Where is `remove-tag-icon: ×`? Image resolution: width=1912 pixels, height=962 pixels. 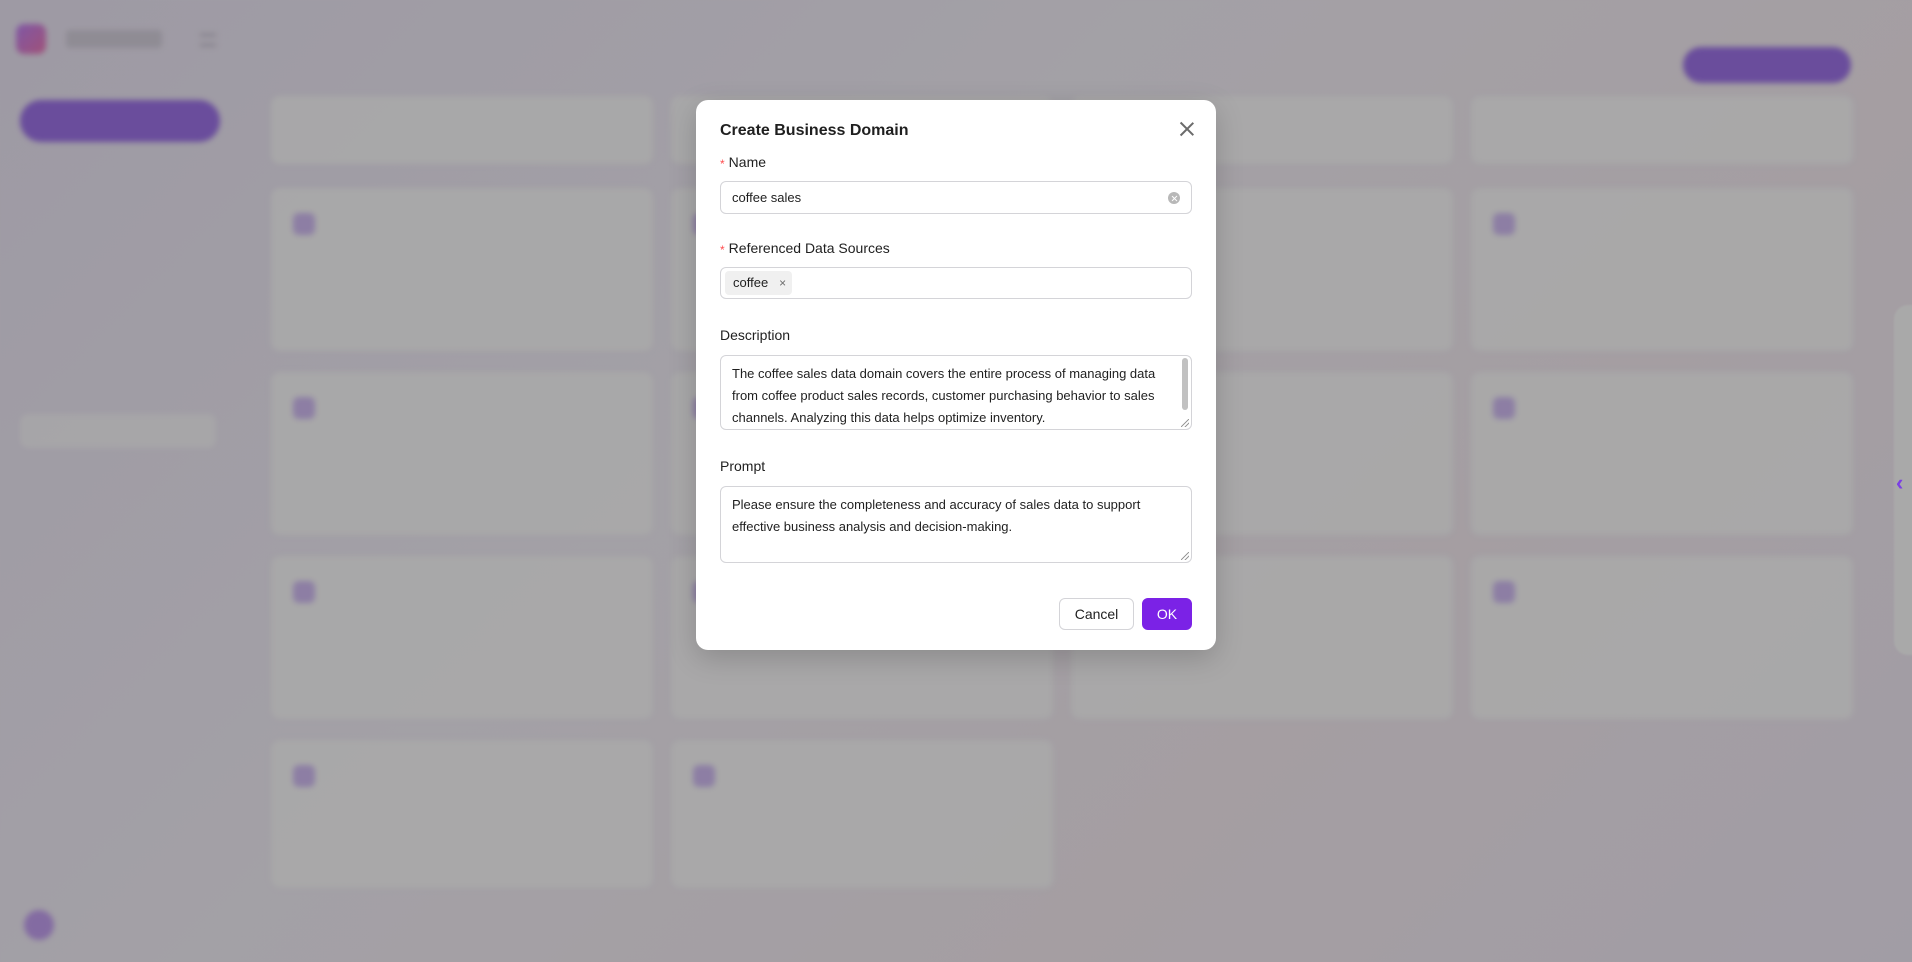
remove-tag-icon: × is located at coordinates (782, 283).